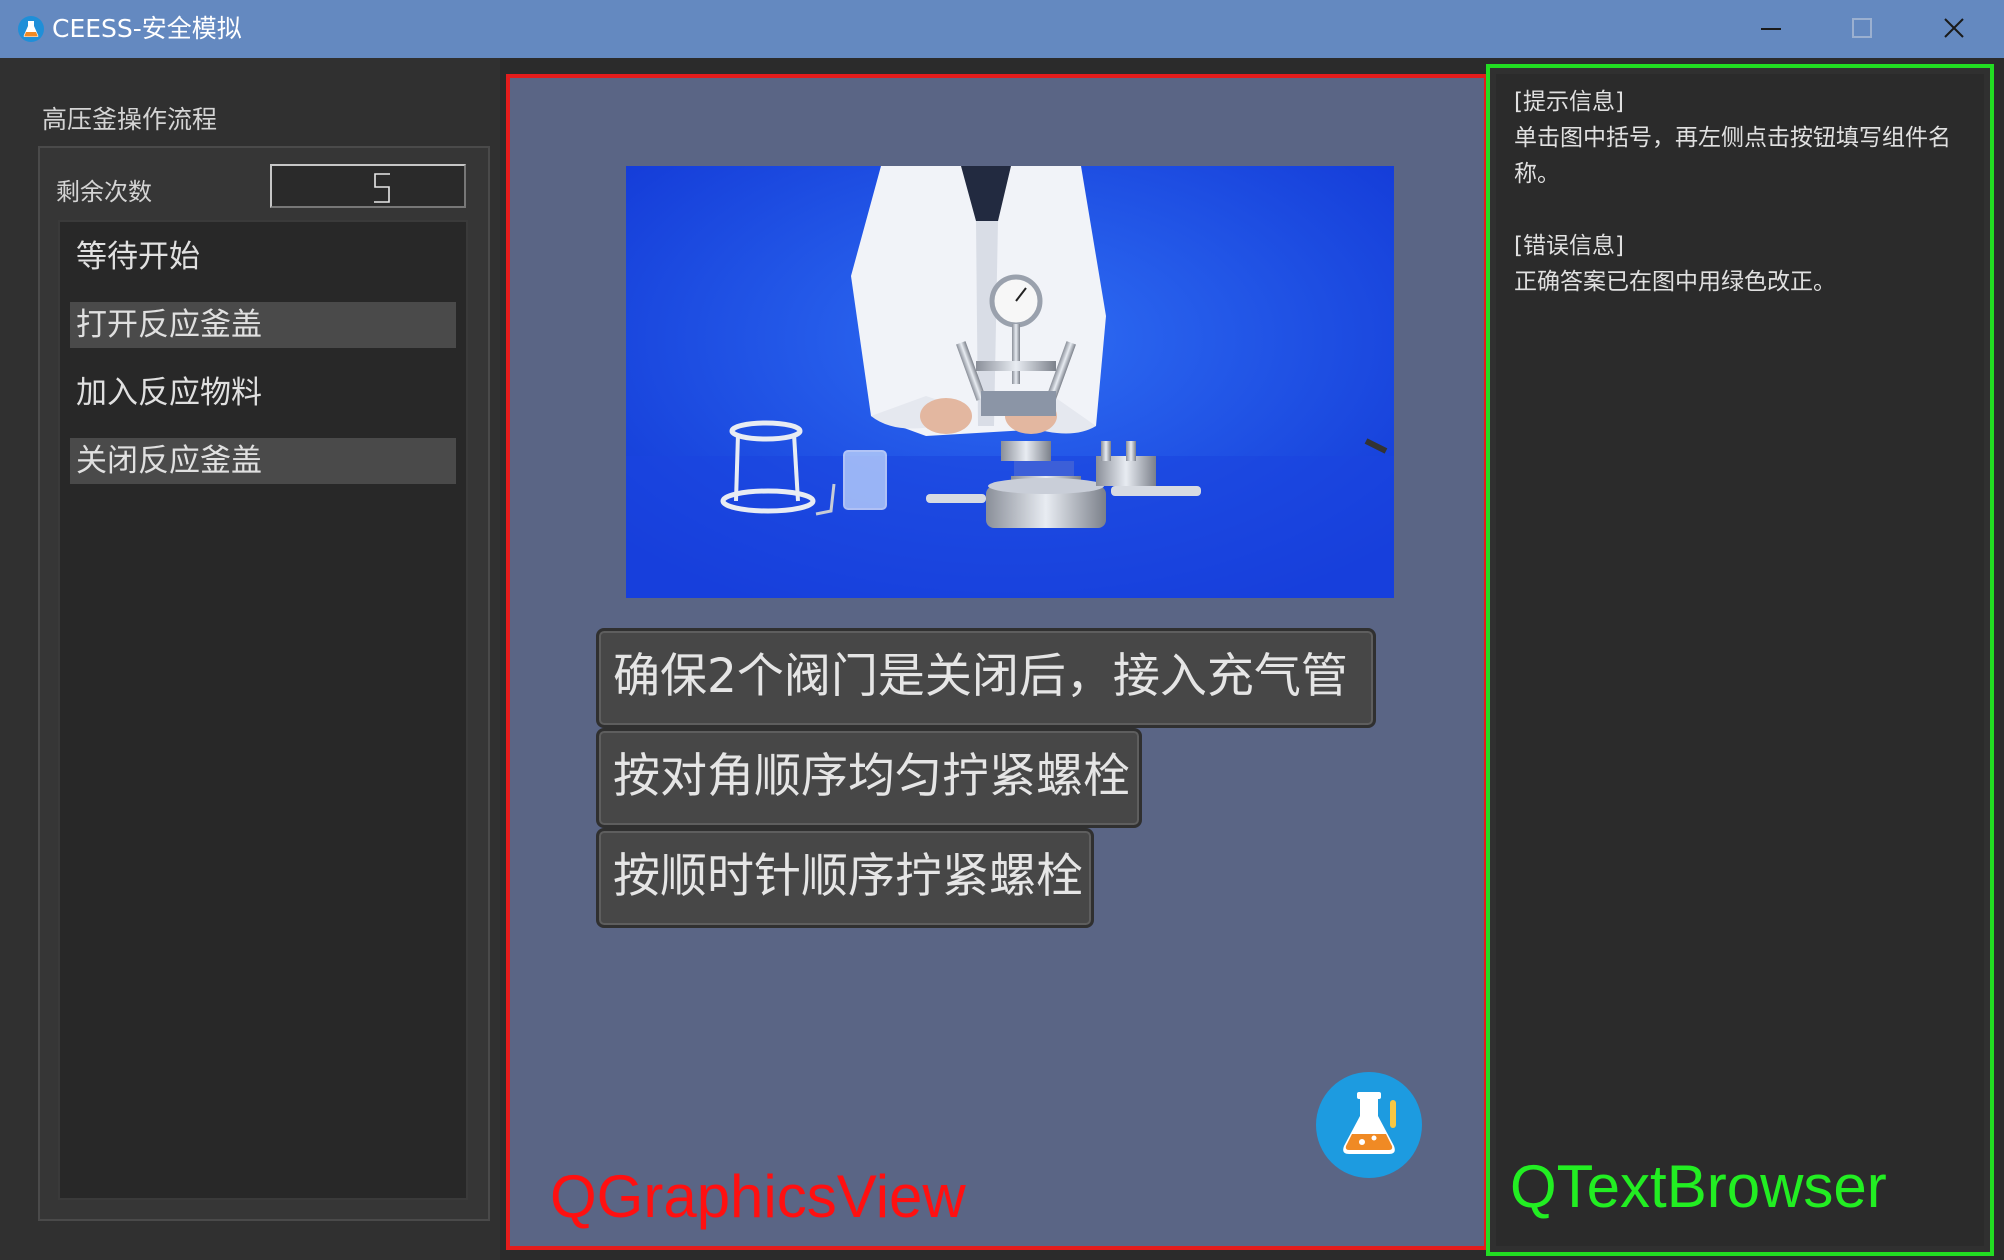  I want to click on error-text: 正确答案已在图中用绿色改正。, so click(1675, 282).